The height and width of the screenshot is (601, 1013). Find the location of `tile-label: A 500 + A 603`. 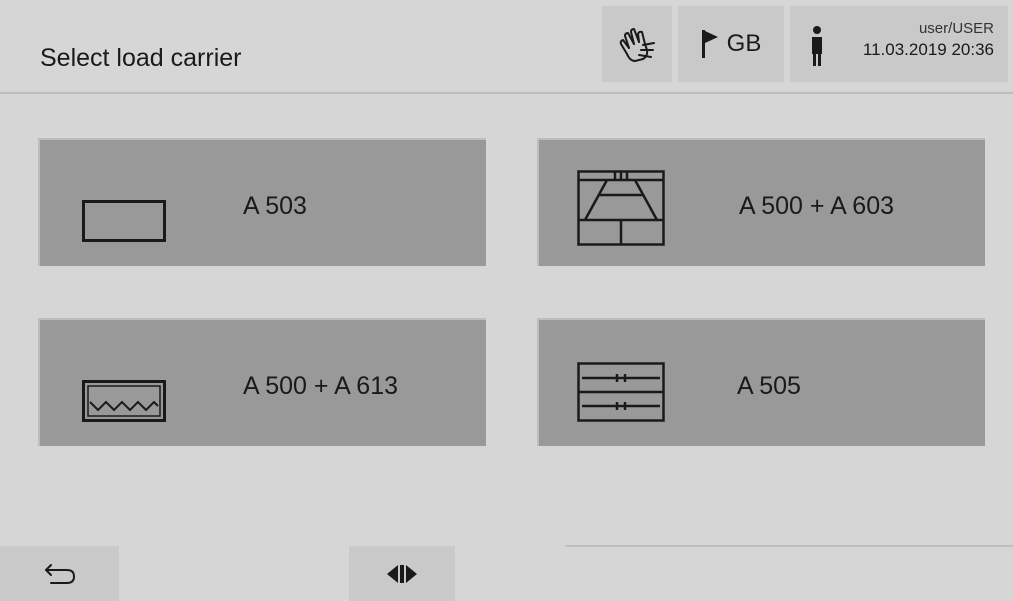

tile-label: A 500 + A 603 is located at coordinates (817, 206).